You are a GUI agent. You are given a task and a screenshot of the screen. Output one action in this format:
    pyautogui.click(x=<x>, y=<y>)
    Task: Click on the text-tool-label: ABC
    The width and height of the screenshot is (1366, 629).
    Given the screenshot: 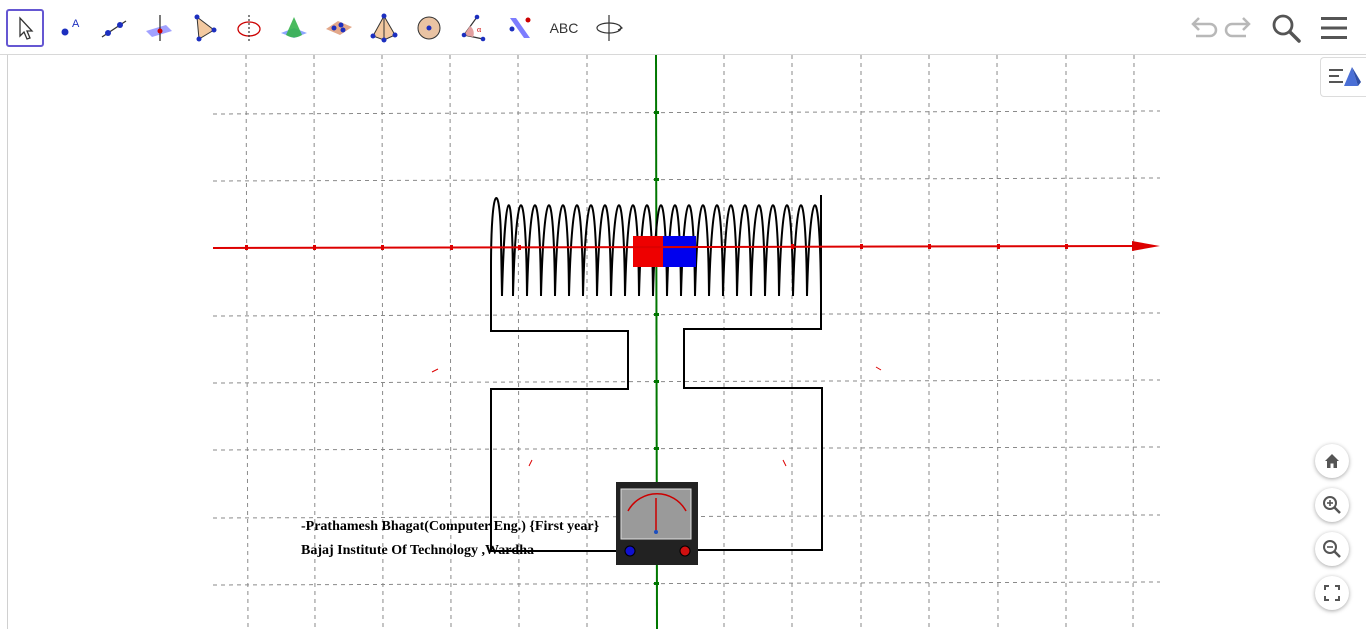 What is the action you would take?
    pyautogui.click(x=564, y=28)
    